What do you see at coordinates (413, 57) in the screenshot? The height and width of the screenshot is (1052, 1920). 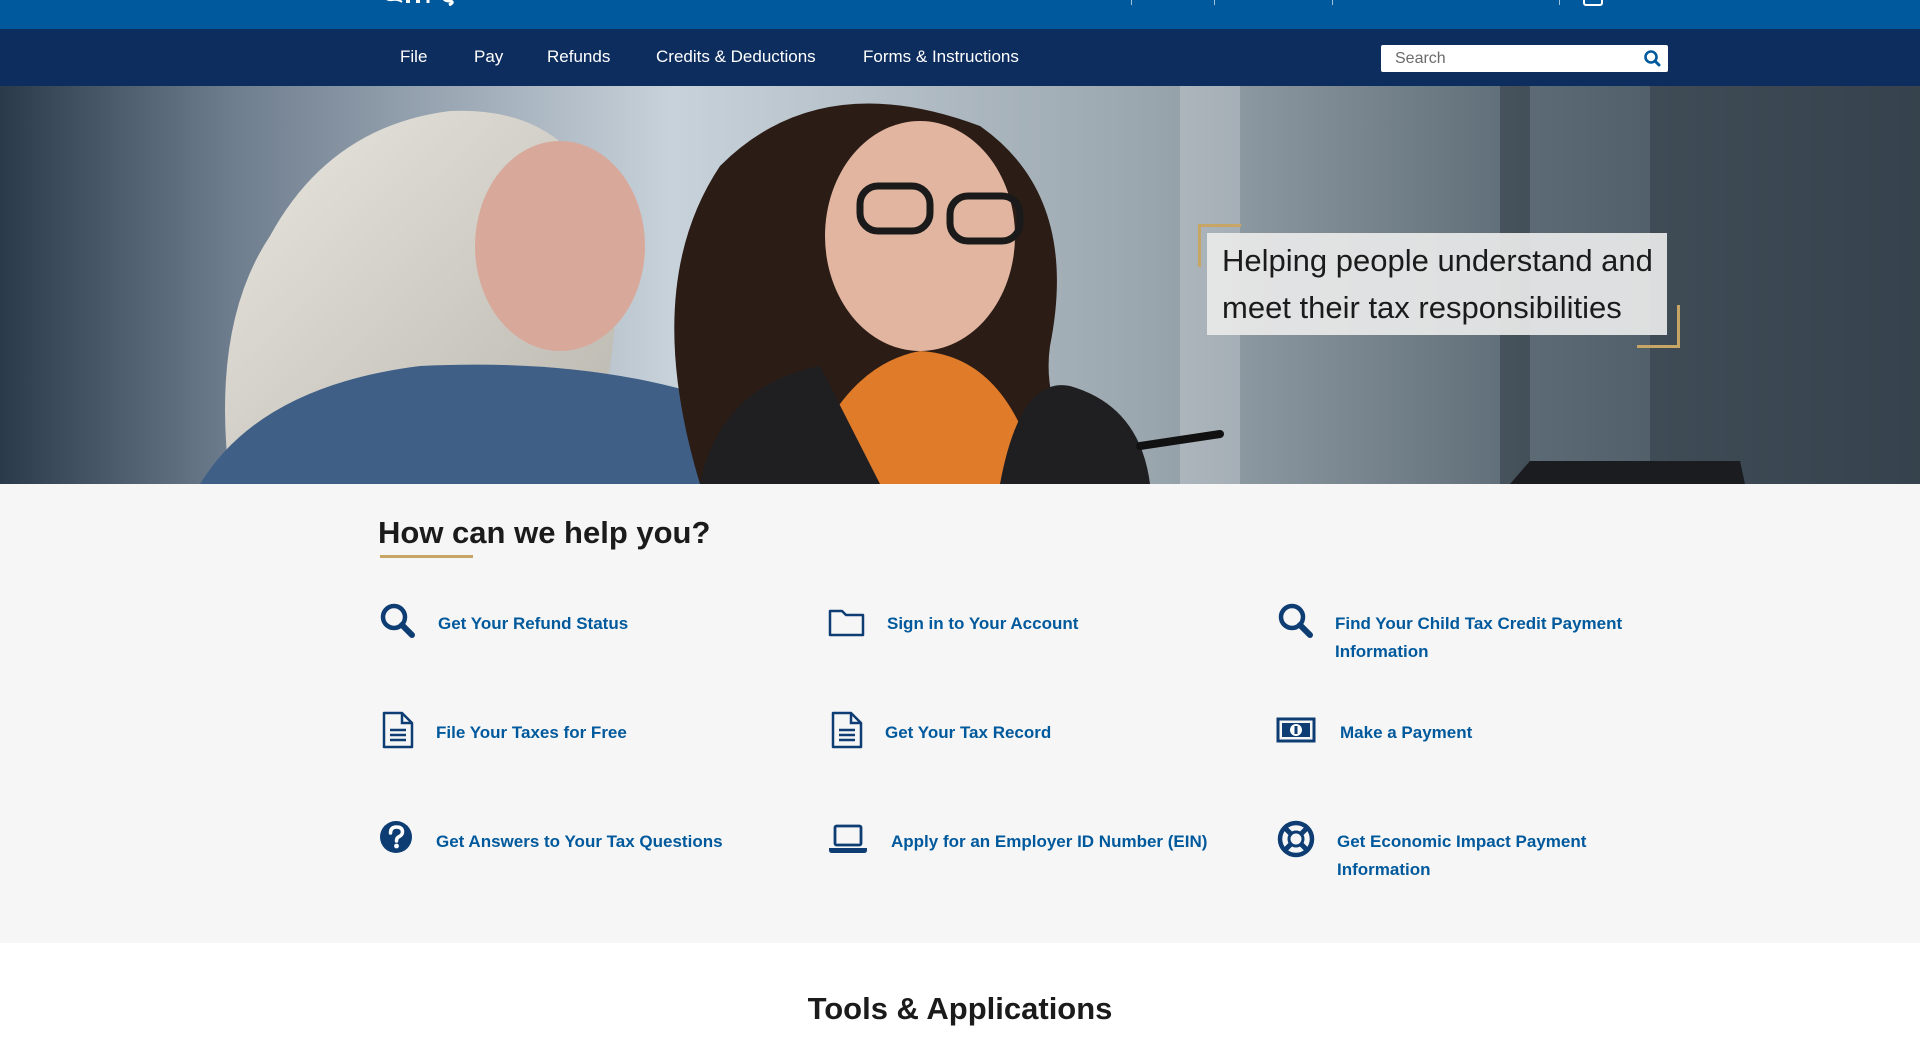 I see `nav-item-file: File` at bounding box center [413, 57].